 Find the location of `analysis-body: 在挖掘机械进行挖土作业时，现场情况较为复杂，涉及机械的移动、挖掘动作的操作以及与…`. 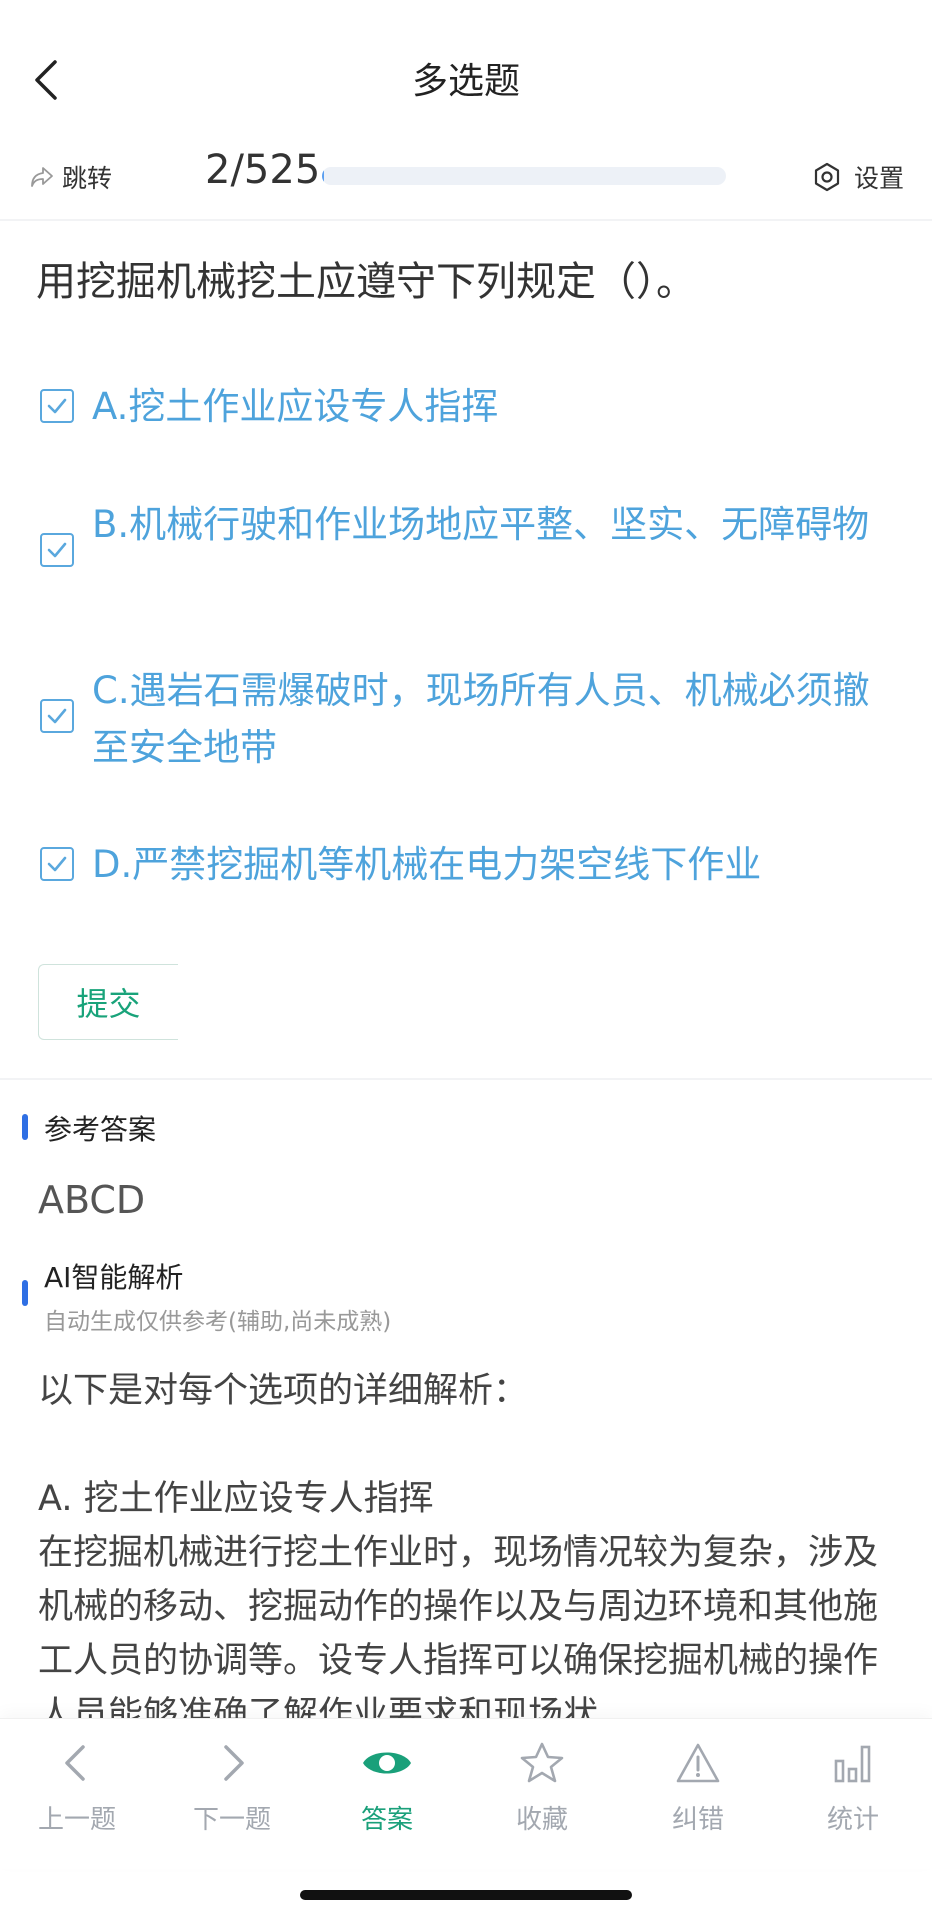

analysis-body: 在挖掘机械进行挖土作业时，现场情况较为复杂，涉及机械的移动、挖掘动作的操作以及与… is located at coordinates (458, 1629).